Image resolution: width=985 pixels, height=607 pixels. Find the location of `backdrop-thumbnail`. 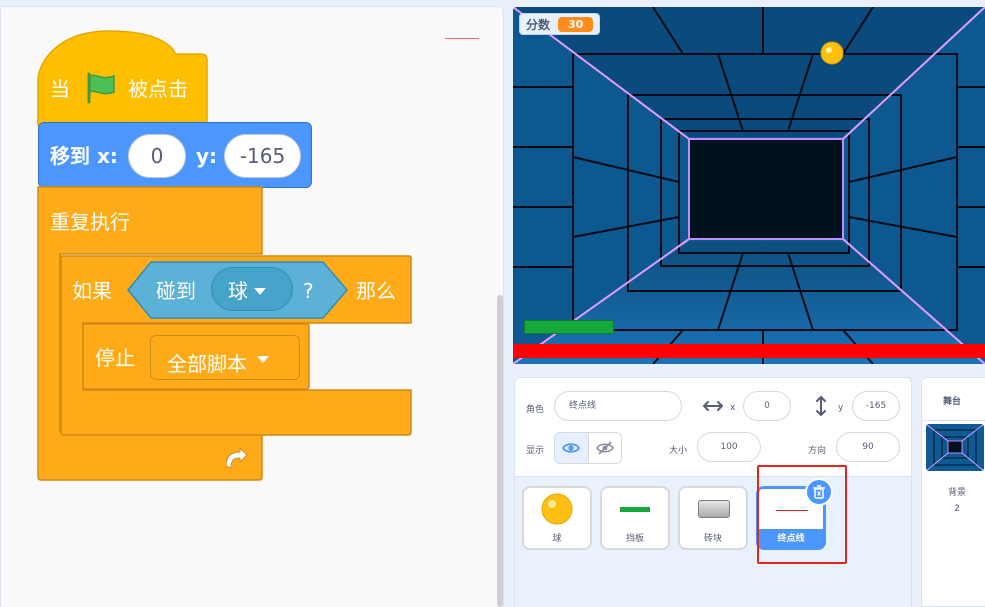

backdrop-thumbnail is located at coordinates (955, 447).